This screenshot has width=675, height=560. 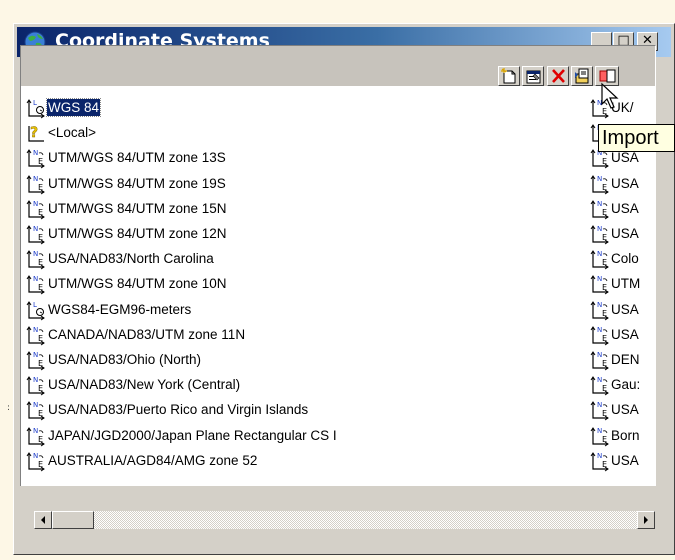 What do you see at coordinates (291, 385) in the screenshot?
I see `list-item: N E USA/NAD83/New York (Central)` at bounding box center [291, 385].